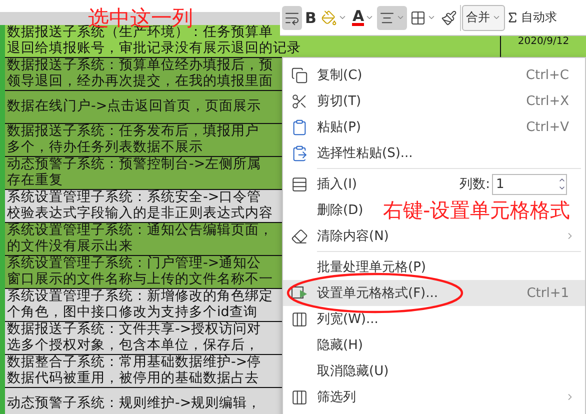  Describe the element at coordinates (300, 293) in the screenshot. I see `format-cells-icon` at that location.